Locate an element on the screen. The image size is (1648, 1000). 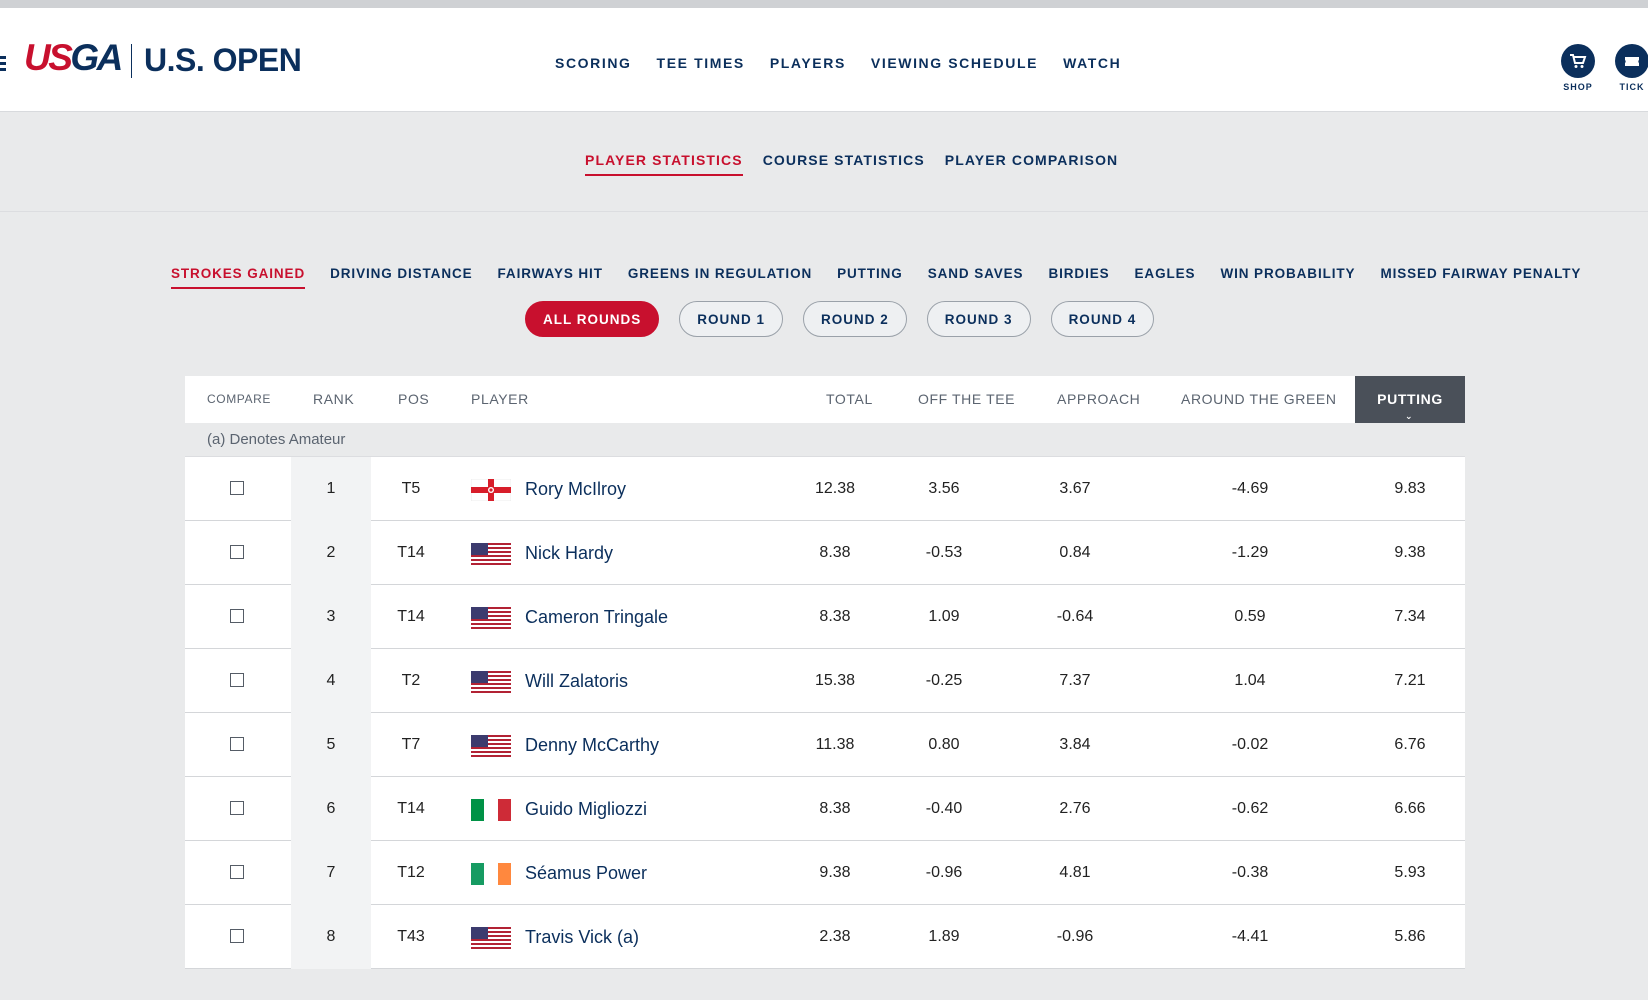
player-name-link: Denny McCarthy is located at coordinates (592, 745).